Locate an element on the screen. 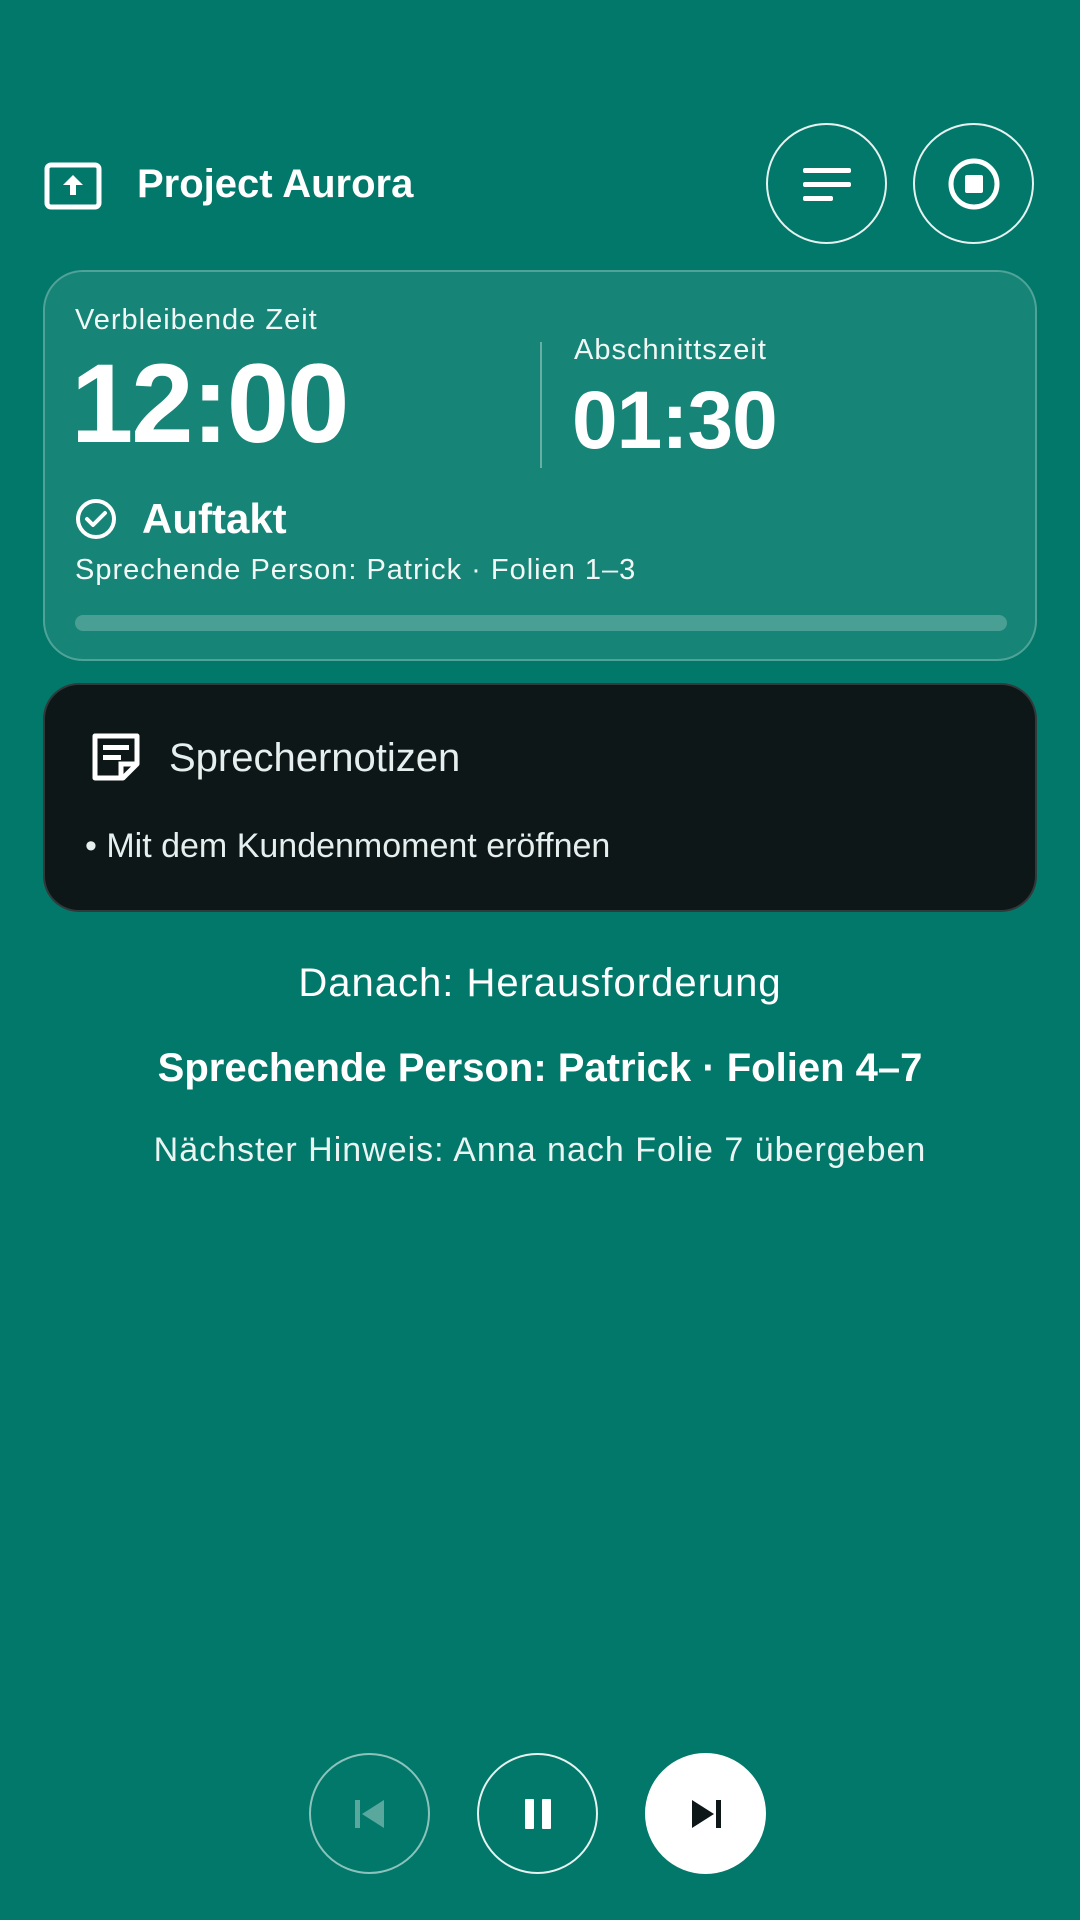 The height and width of the screenshot is (1920, 1080). pause-icon is located at coordinates (537, 1813).